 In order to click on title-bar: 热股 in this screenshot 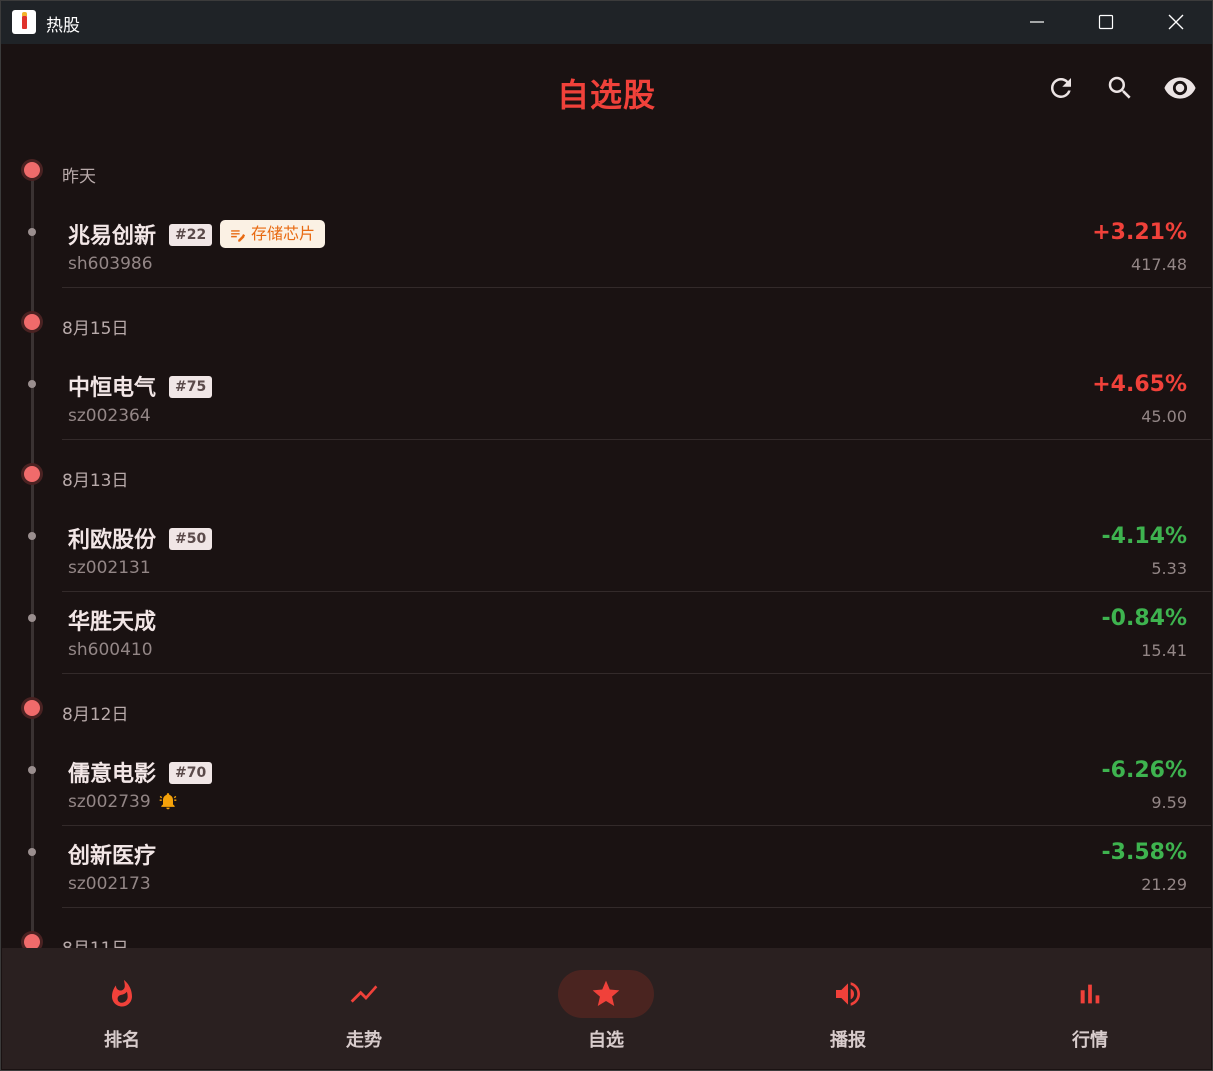, I will do `click(606, 22)`.